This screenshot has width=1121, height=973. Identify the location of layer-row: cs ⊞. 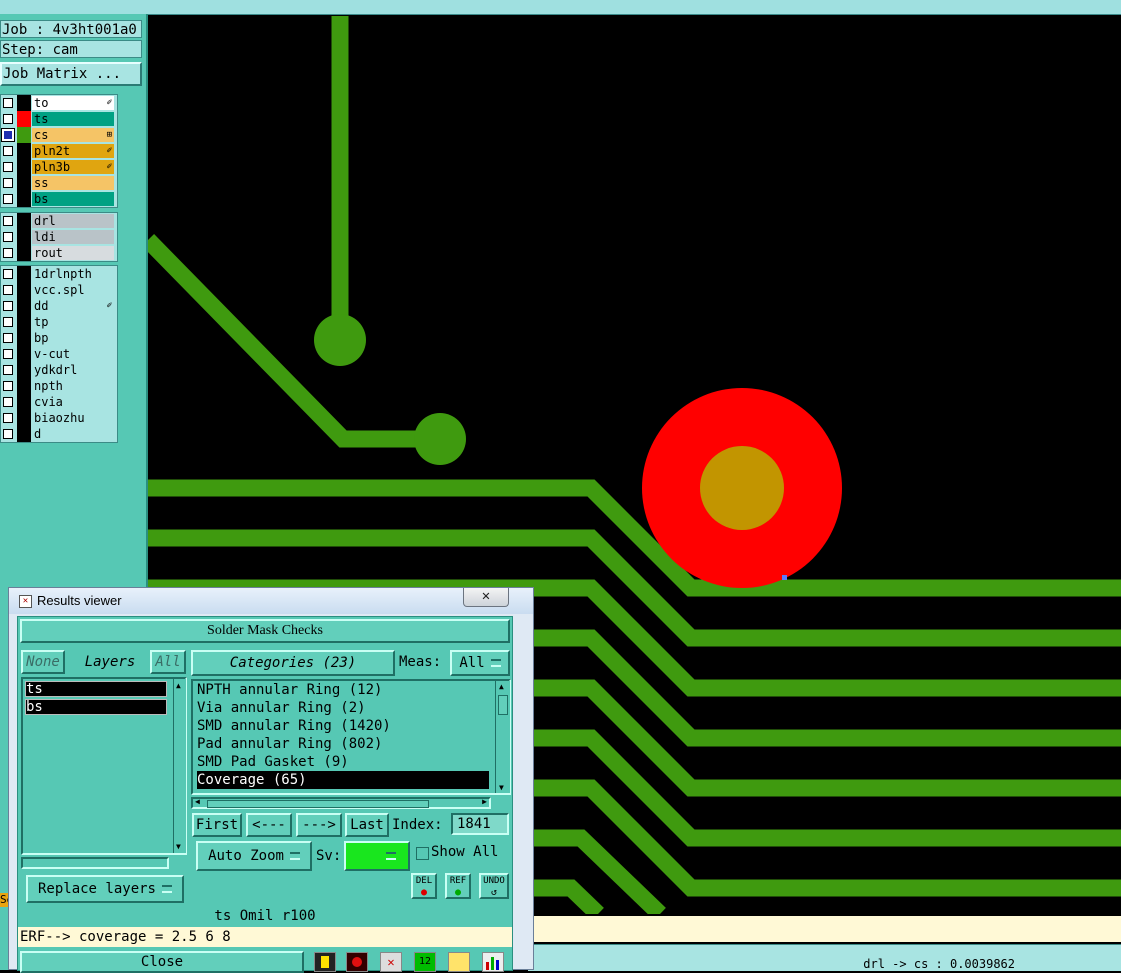
(59, 135).